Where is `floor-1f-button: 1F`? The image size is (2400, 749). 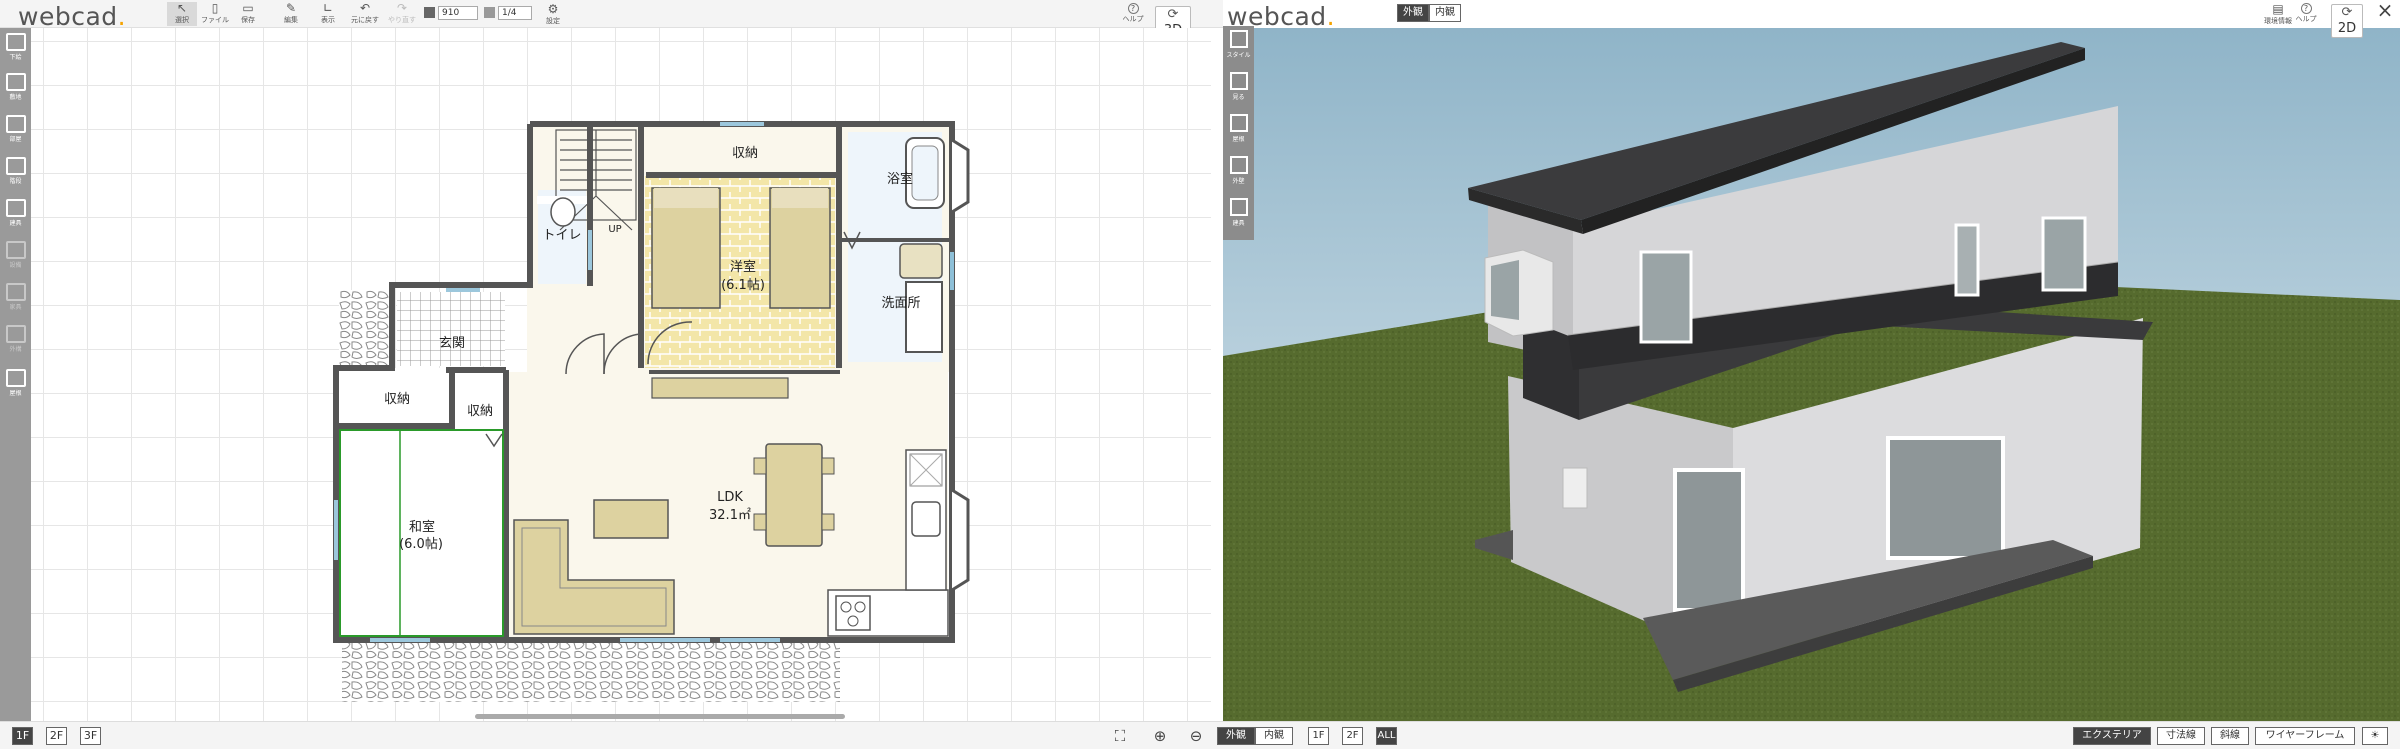 floor-1f-button: 1F is located at coordinates (22, 736).